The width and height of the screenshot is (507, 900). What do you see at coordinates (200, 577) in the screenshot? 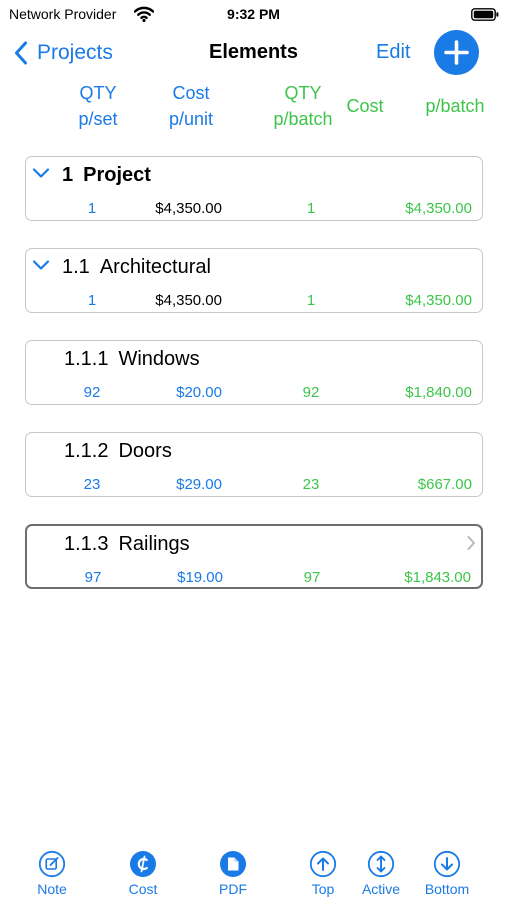
I see `cost-per-unit-value: $19.00` at bounding box center [200, 577].